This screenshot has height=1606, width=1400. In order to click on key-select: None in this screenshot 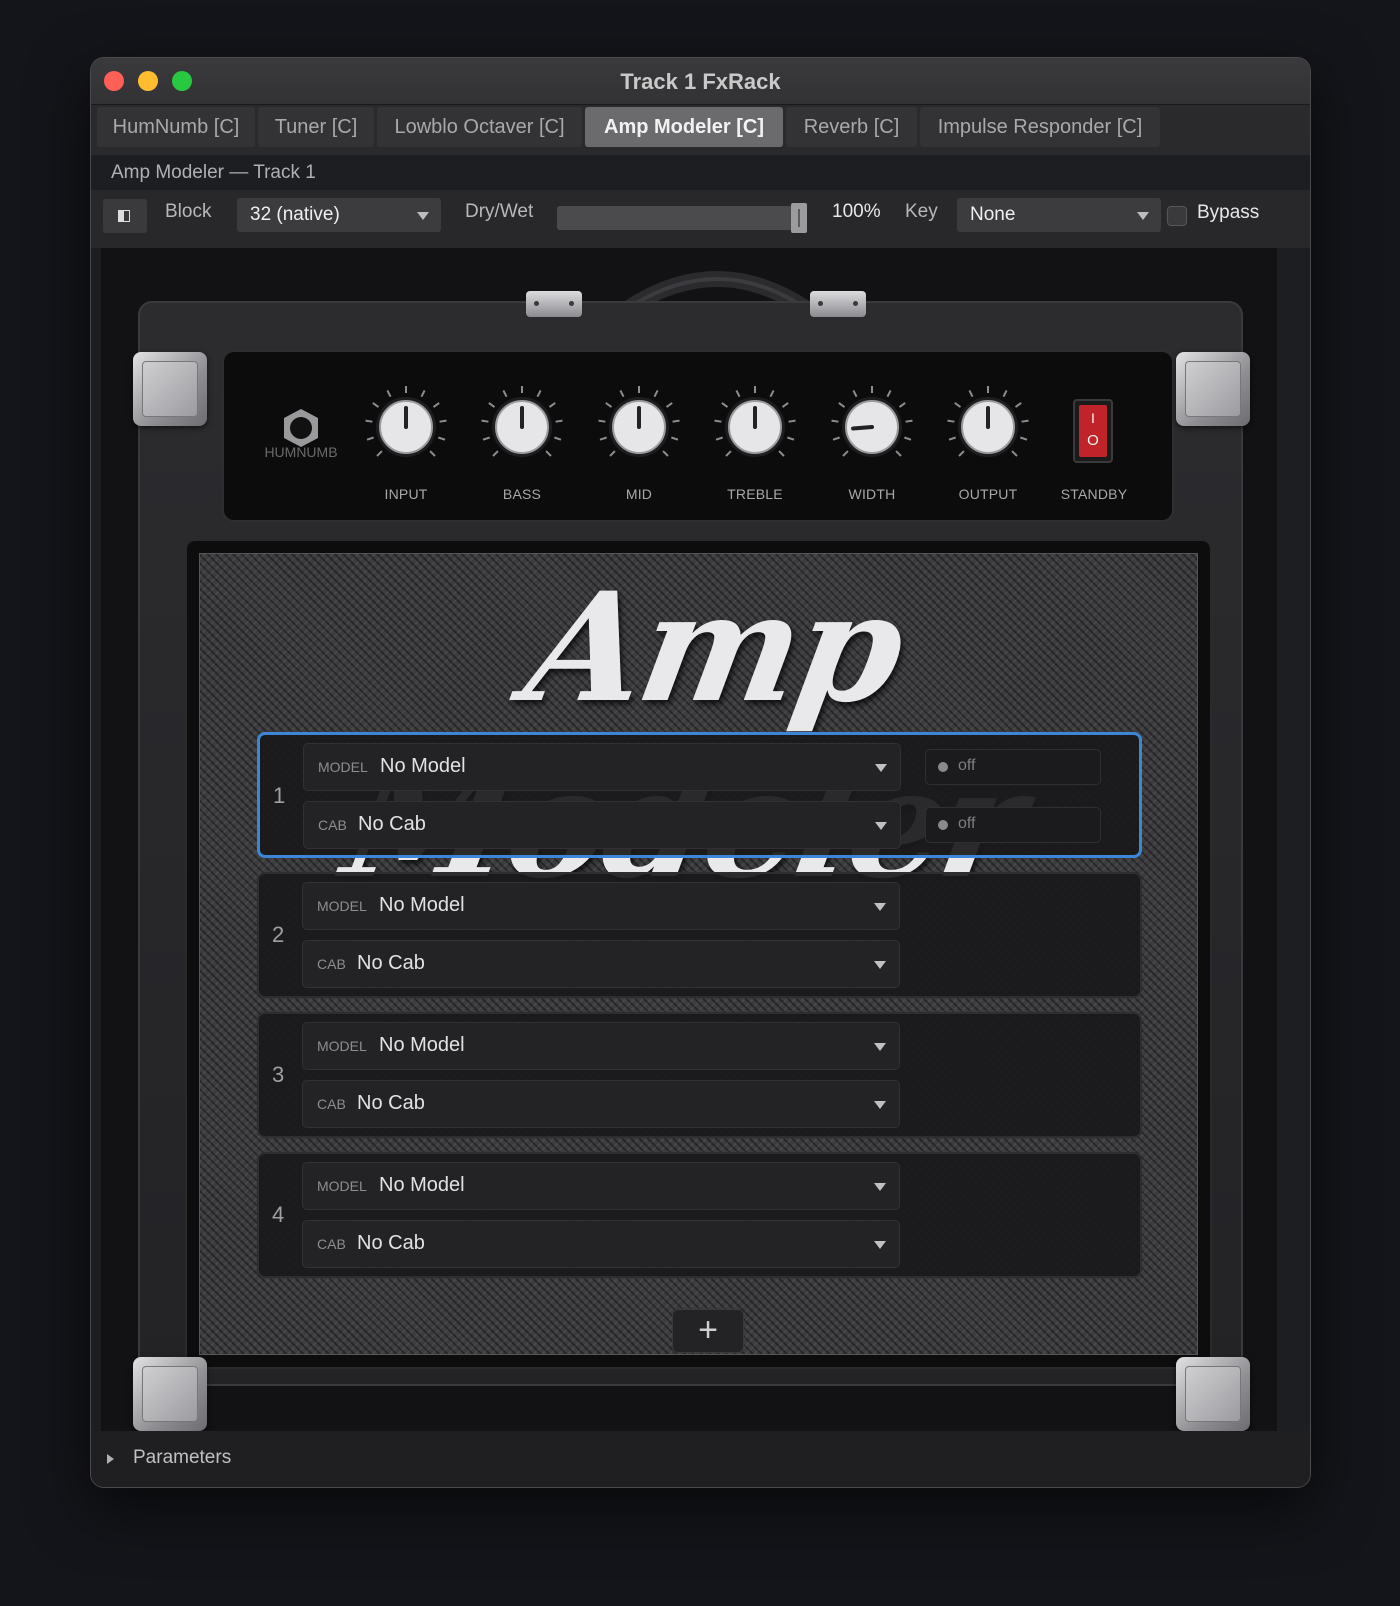, I will do `click(1059, 215)`.